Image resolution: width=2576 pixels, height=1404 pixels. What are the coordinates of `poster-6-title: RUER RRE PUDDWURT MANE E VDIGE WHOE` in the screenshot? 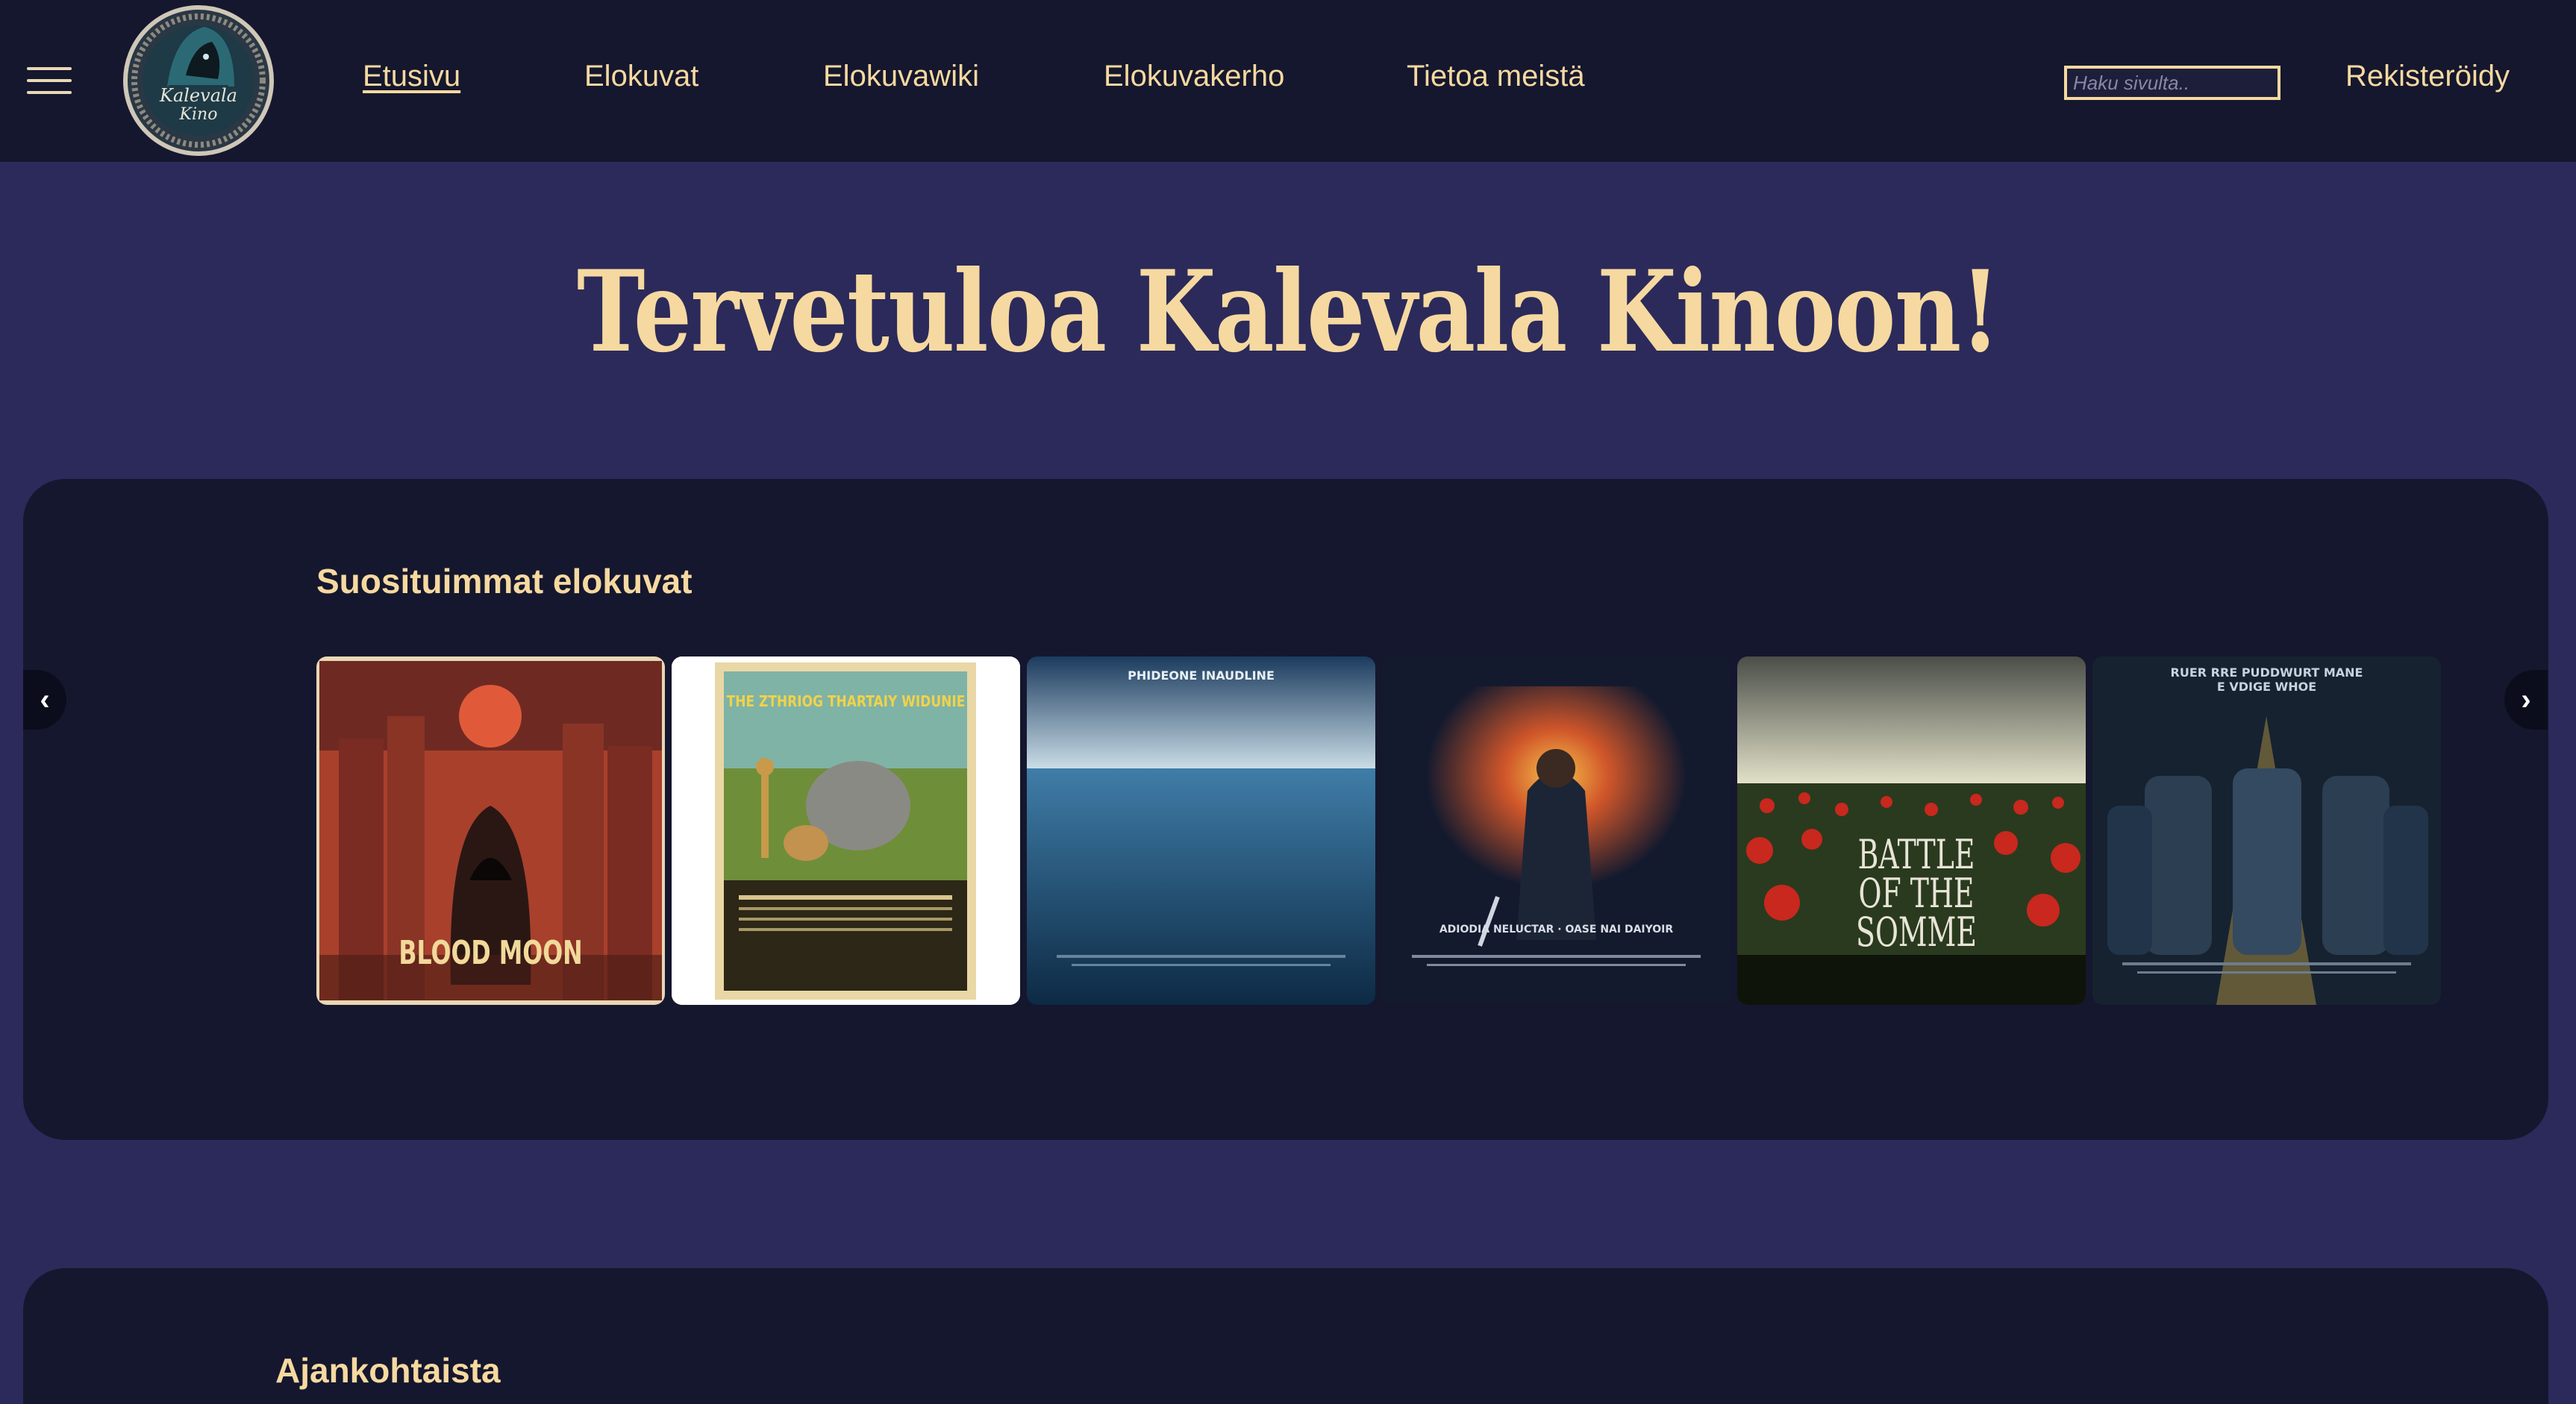 It's located at (2266, 679).